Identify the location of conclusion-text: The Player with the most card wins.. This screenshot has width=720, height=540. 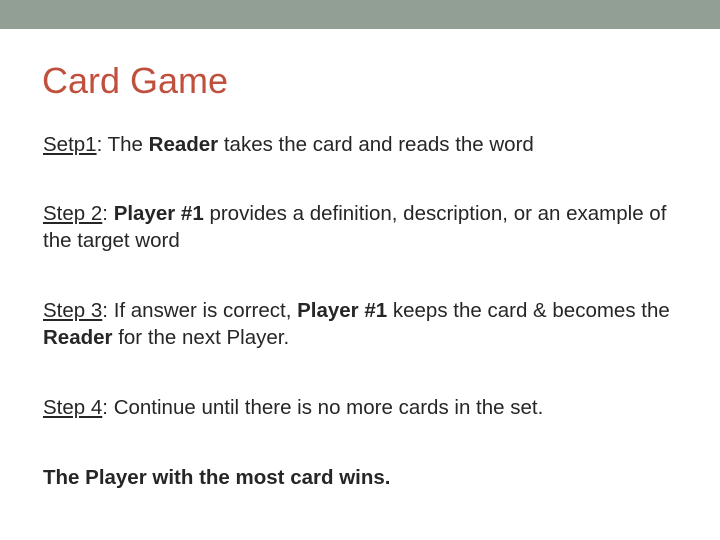
(217, 477).